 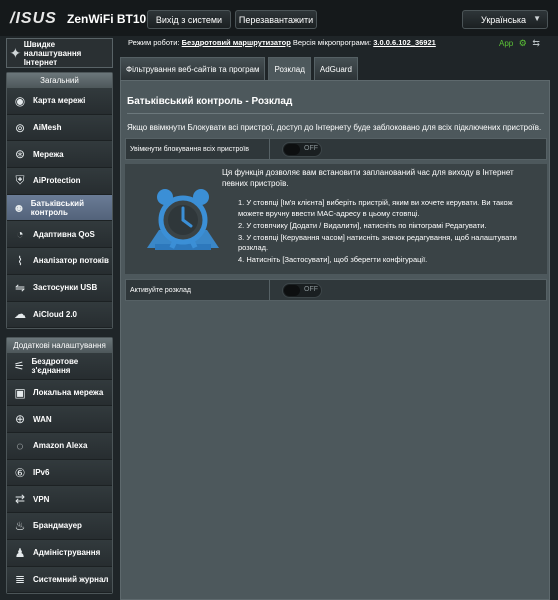 What do you see at coordinates (71, 261) in the screenshot?
I see `sidebar-item-label: Аналізатор потоків` at bounding box center [71, 261].